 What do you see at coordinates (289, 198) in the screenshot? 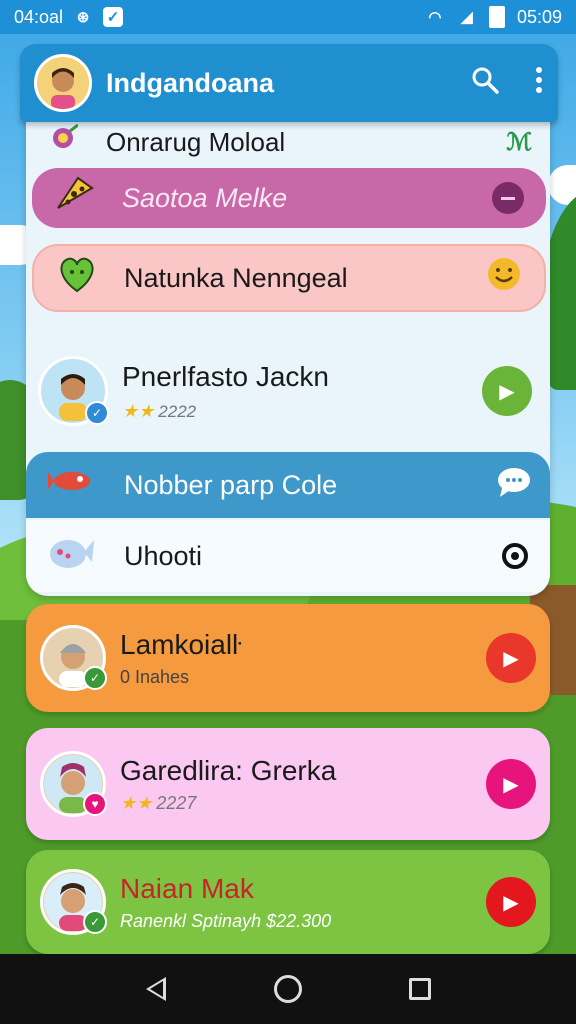
I see `list-item-1: Saotoa Melke` at bounding box center [289, 198].